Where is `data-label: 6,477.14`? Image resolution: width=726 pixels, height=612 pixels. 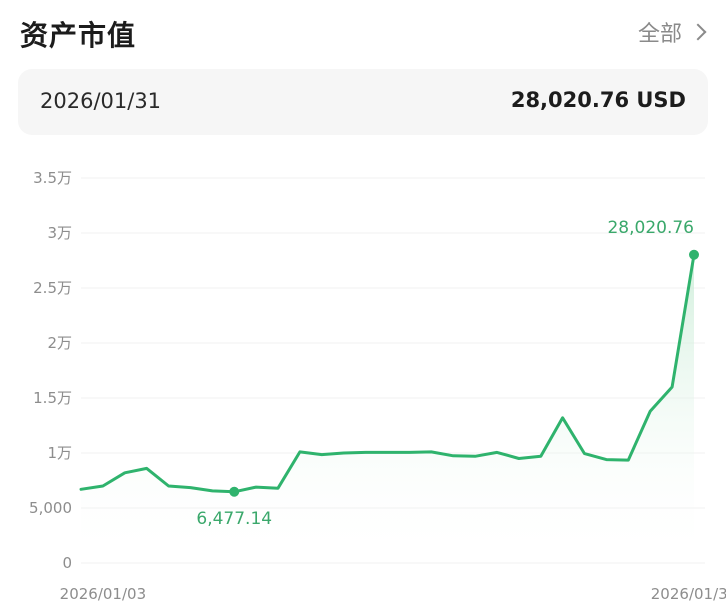
data-label: 6,477.14 is located at coordinates (234, 519).